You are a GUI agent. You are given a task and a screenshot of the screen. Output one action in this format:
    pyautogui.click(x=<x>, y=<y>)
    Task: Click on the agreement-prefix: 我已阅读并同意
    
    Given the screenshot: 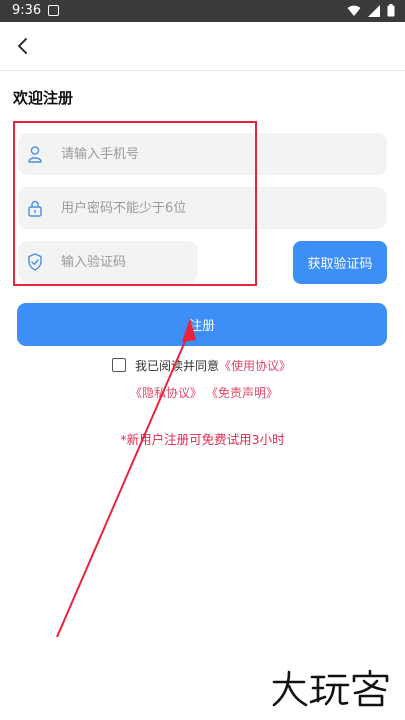 What is the action you would take?
    pyautogui.click(x=177, y=365)
    